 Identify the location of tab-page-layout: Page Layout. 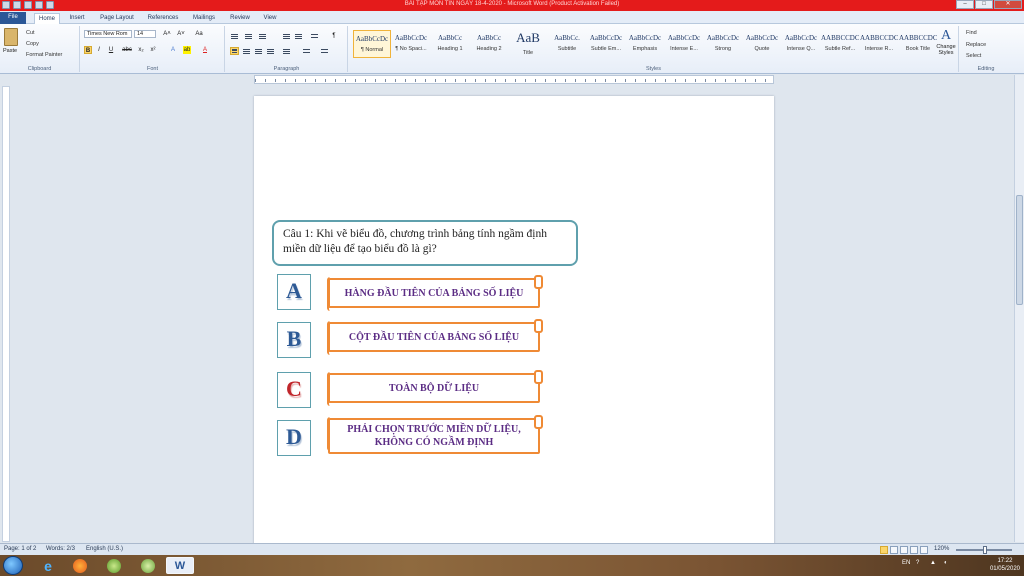
(117, 18).